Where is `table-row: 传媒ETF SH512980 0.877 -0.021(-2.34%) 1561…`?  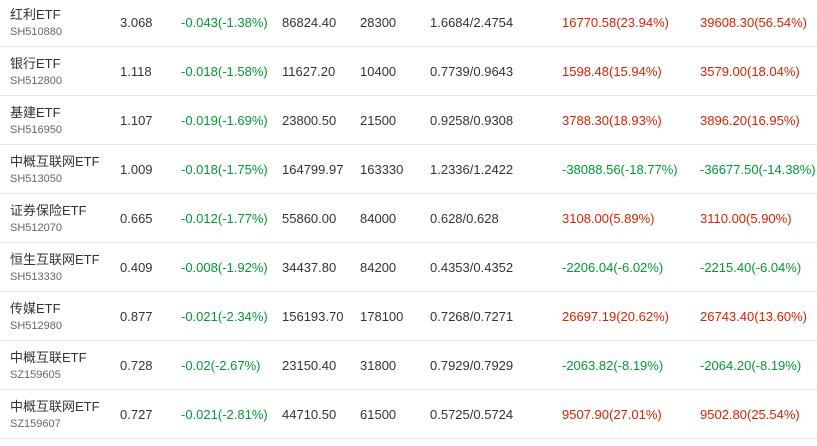
table-row: 传媒ETF SH512980 0.877 -0.021(-2.34%) 1561… is located at coordinates (408, 316).